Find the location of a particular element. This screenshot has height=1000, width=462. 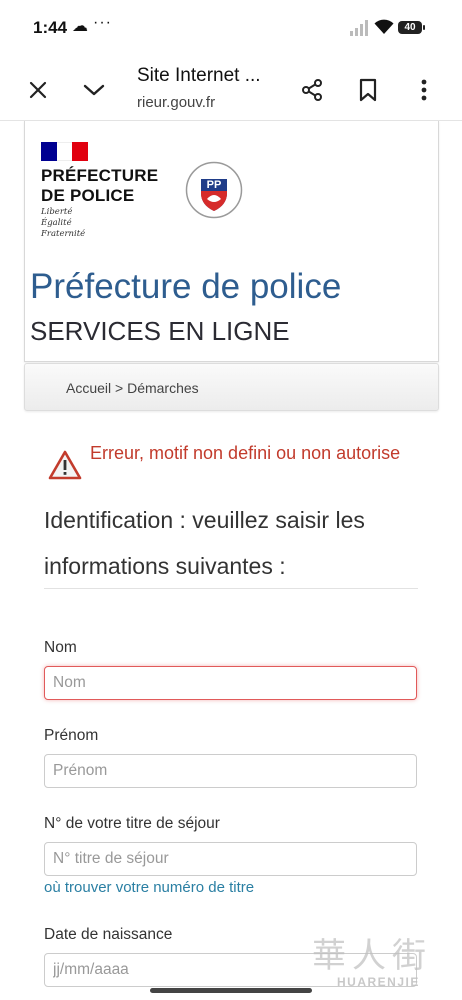

date-naissance-label: Date de naissance is located at coordinates (108, 934).